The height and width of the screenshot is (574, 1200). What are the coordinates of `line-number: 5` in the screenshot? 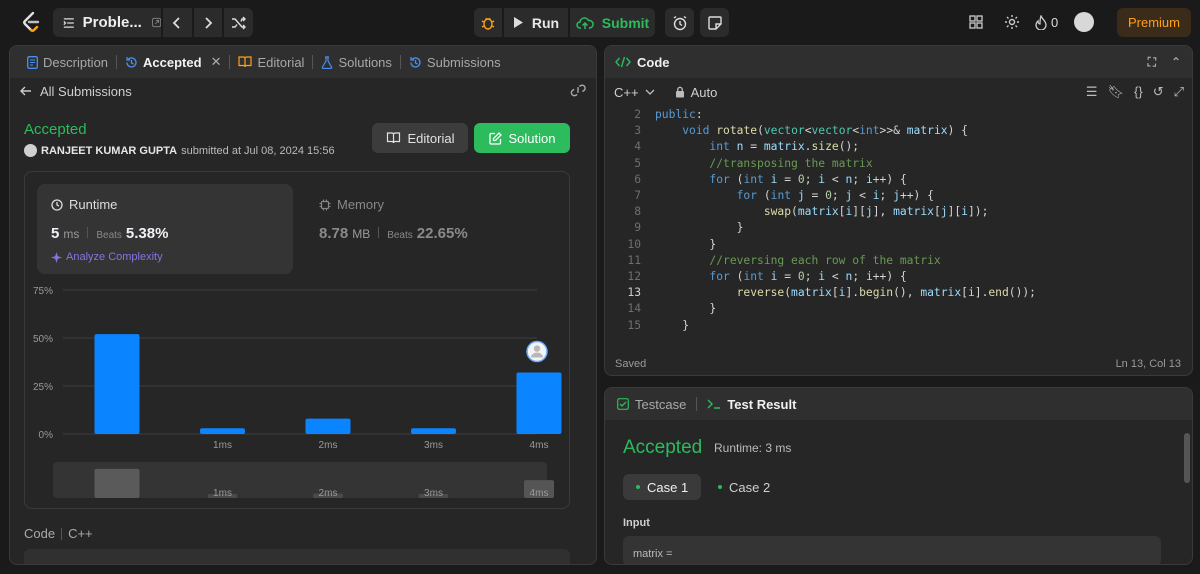 It's located at (637, 163).